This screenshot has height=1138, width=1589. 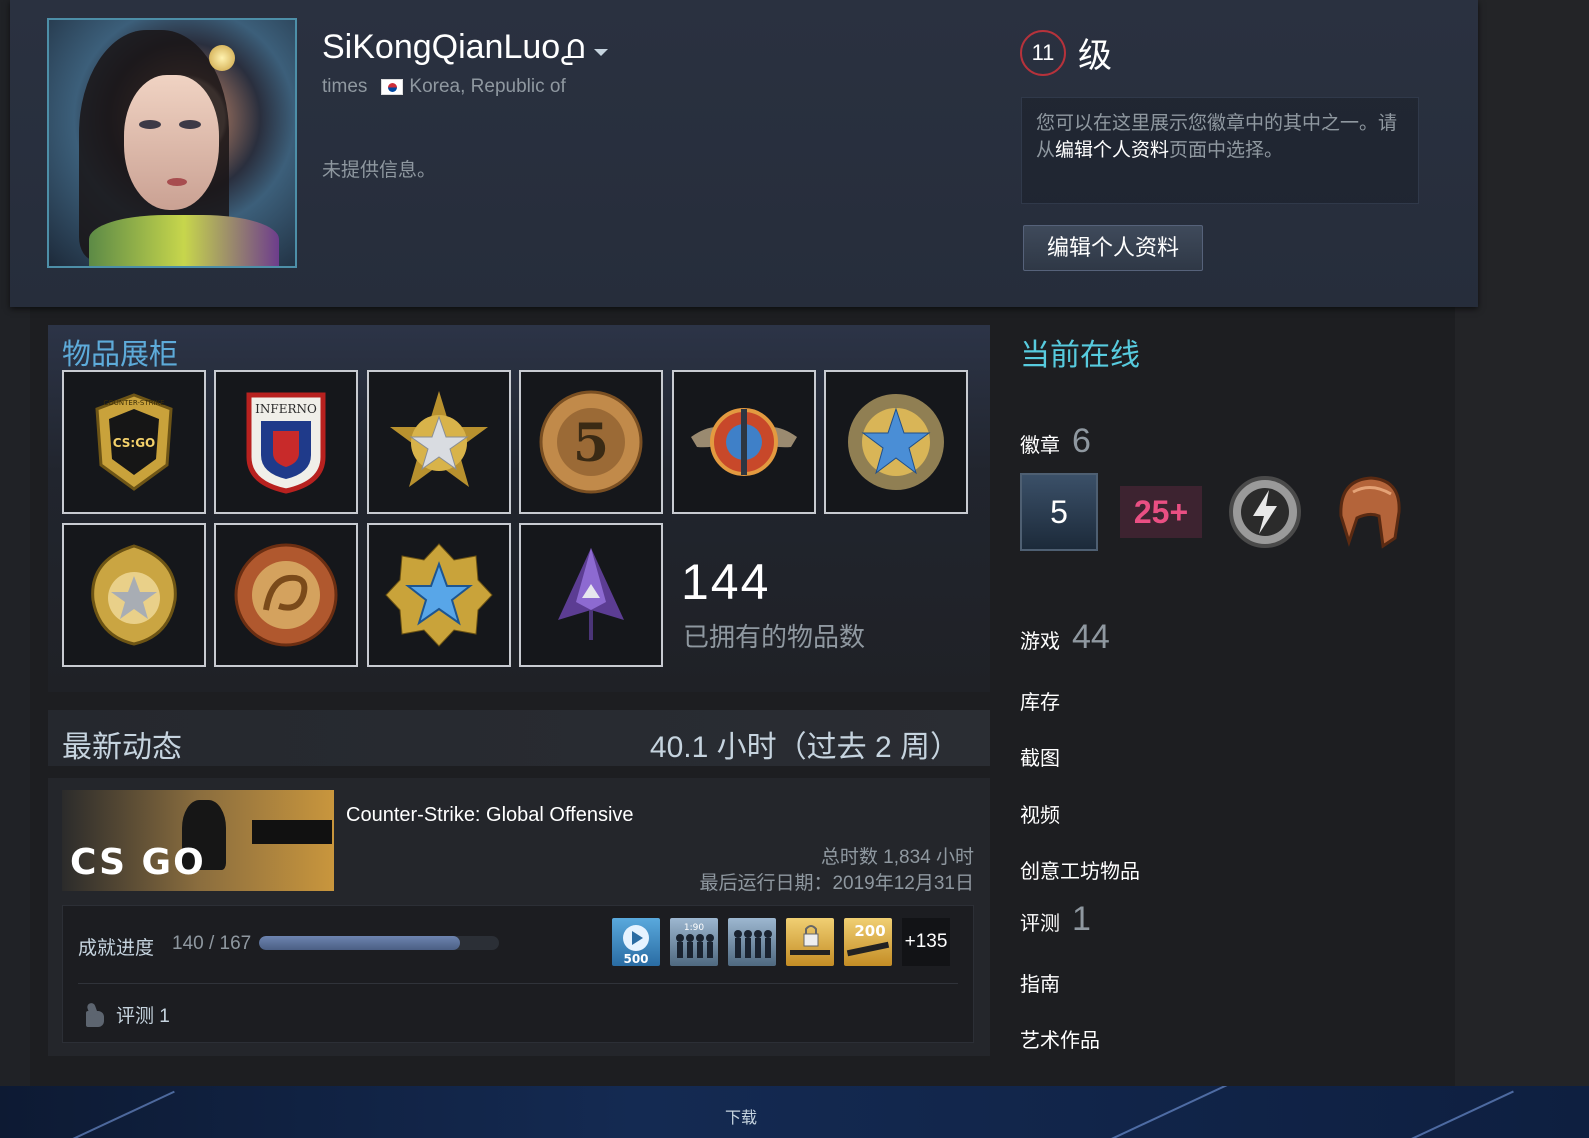 I want to click on thumbs-up-icon, so click(x=91, y=1015).